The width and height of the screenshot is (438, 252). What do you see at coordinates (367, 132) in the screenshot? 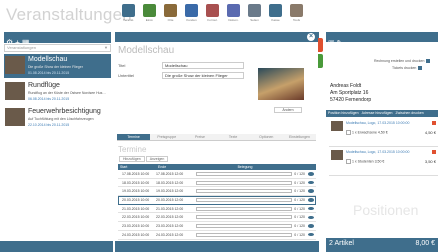
I see `item-quantity: 1 x Erwachsene 4,50 €` at bounding box center [367, 132].